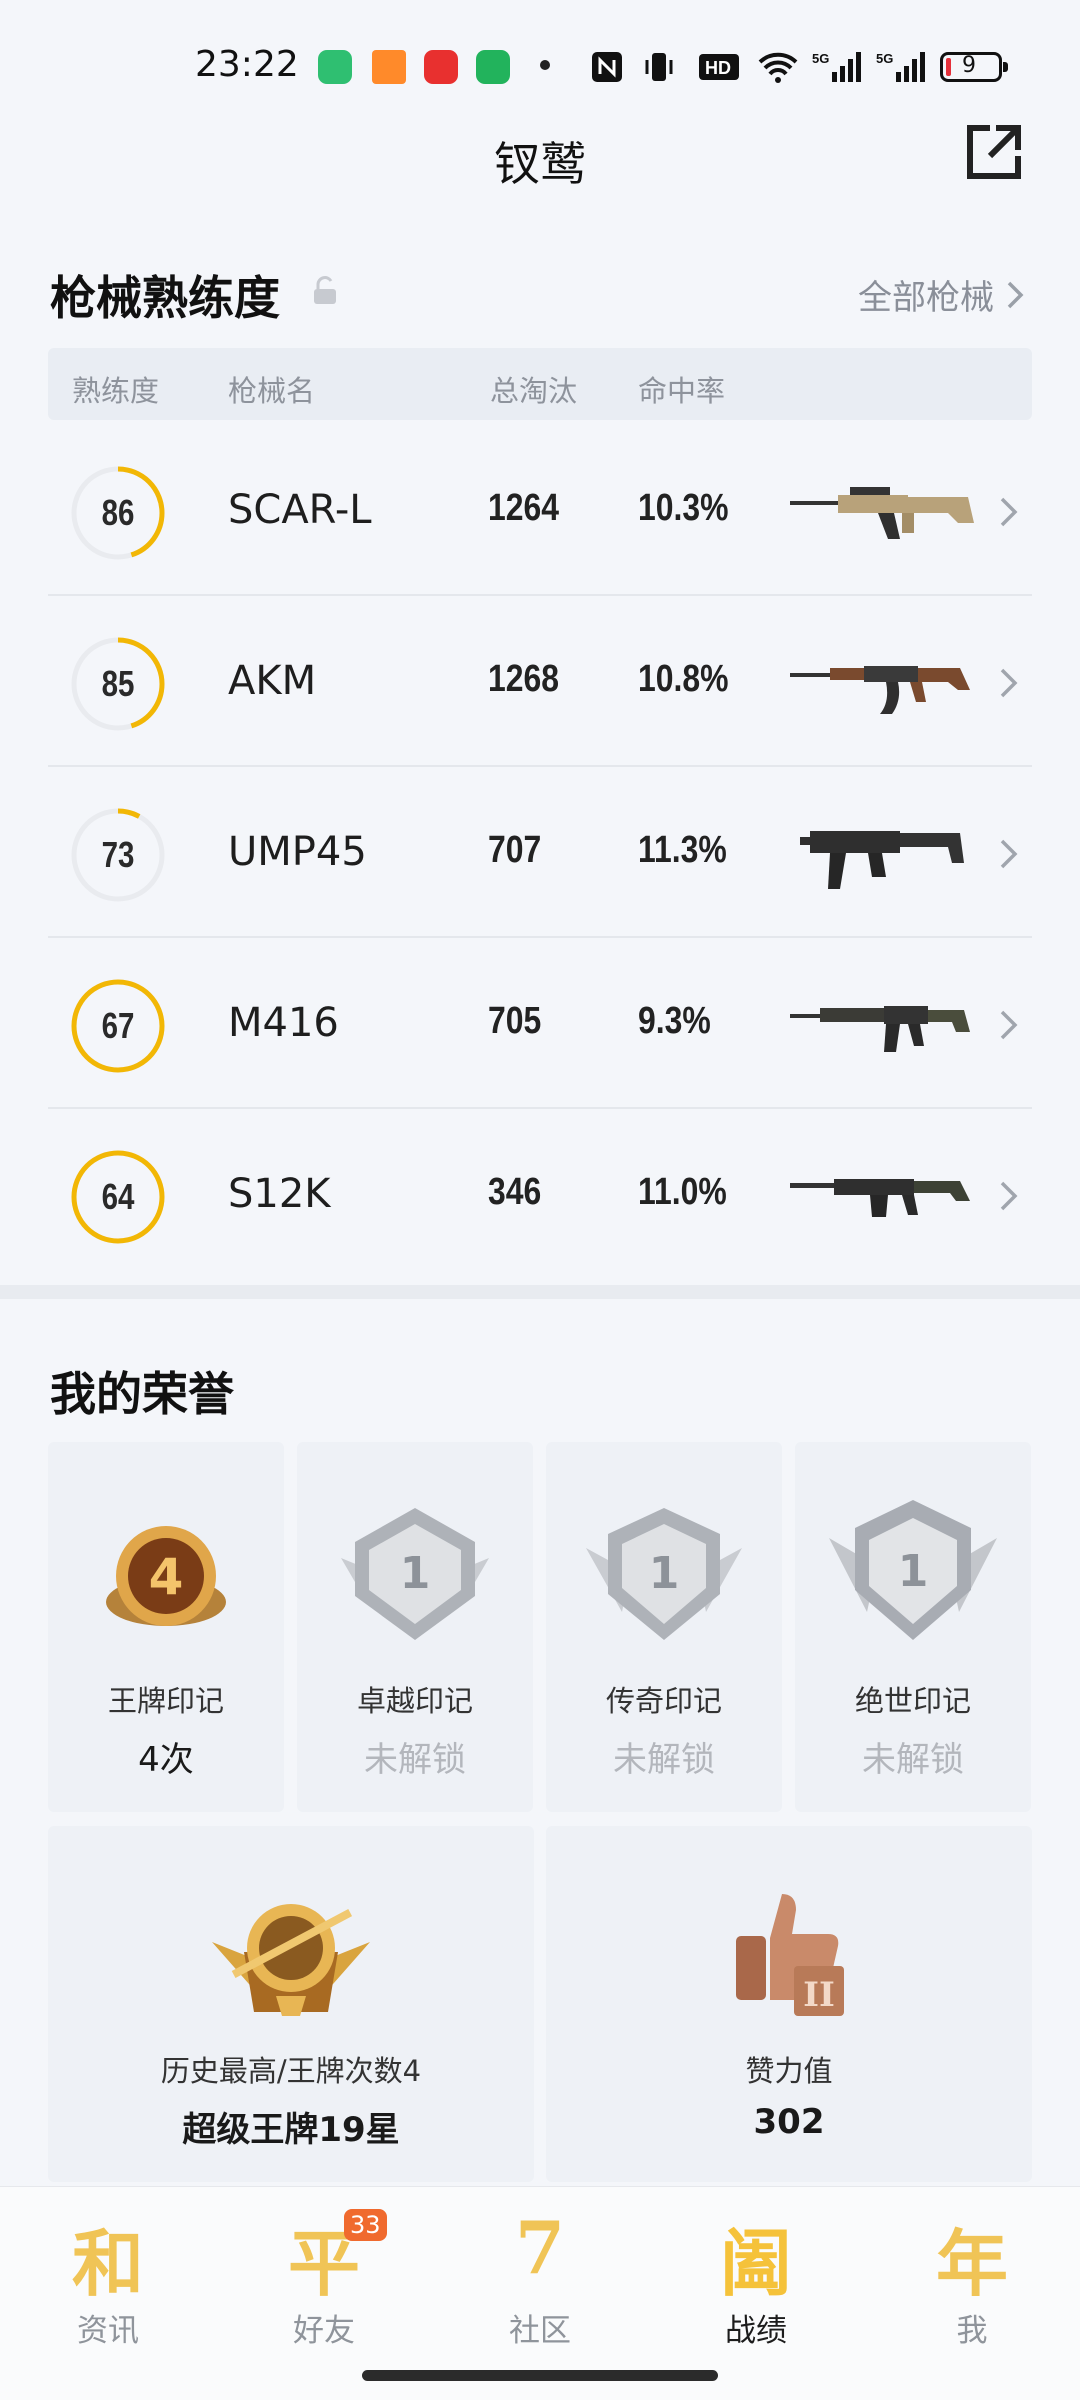 Image resolution: width=1080 pixels, height=2400 pixels. What do you see at coordinates (247, 64) in the screenshot?
I see `status-time: 23:22` at bounding box center [247, 64].